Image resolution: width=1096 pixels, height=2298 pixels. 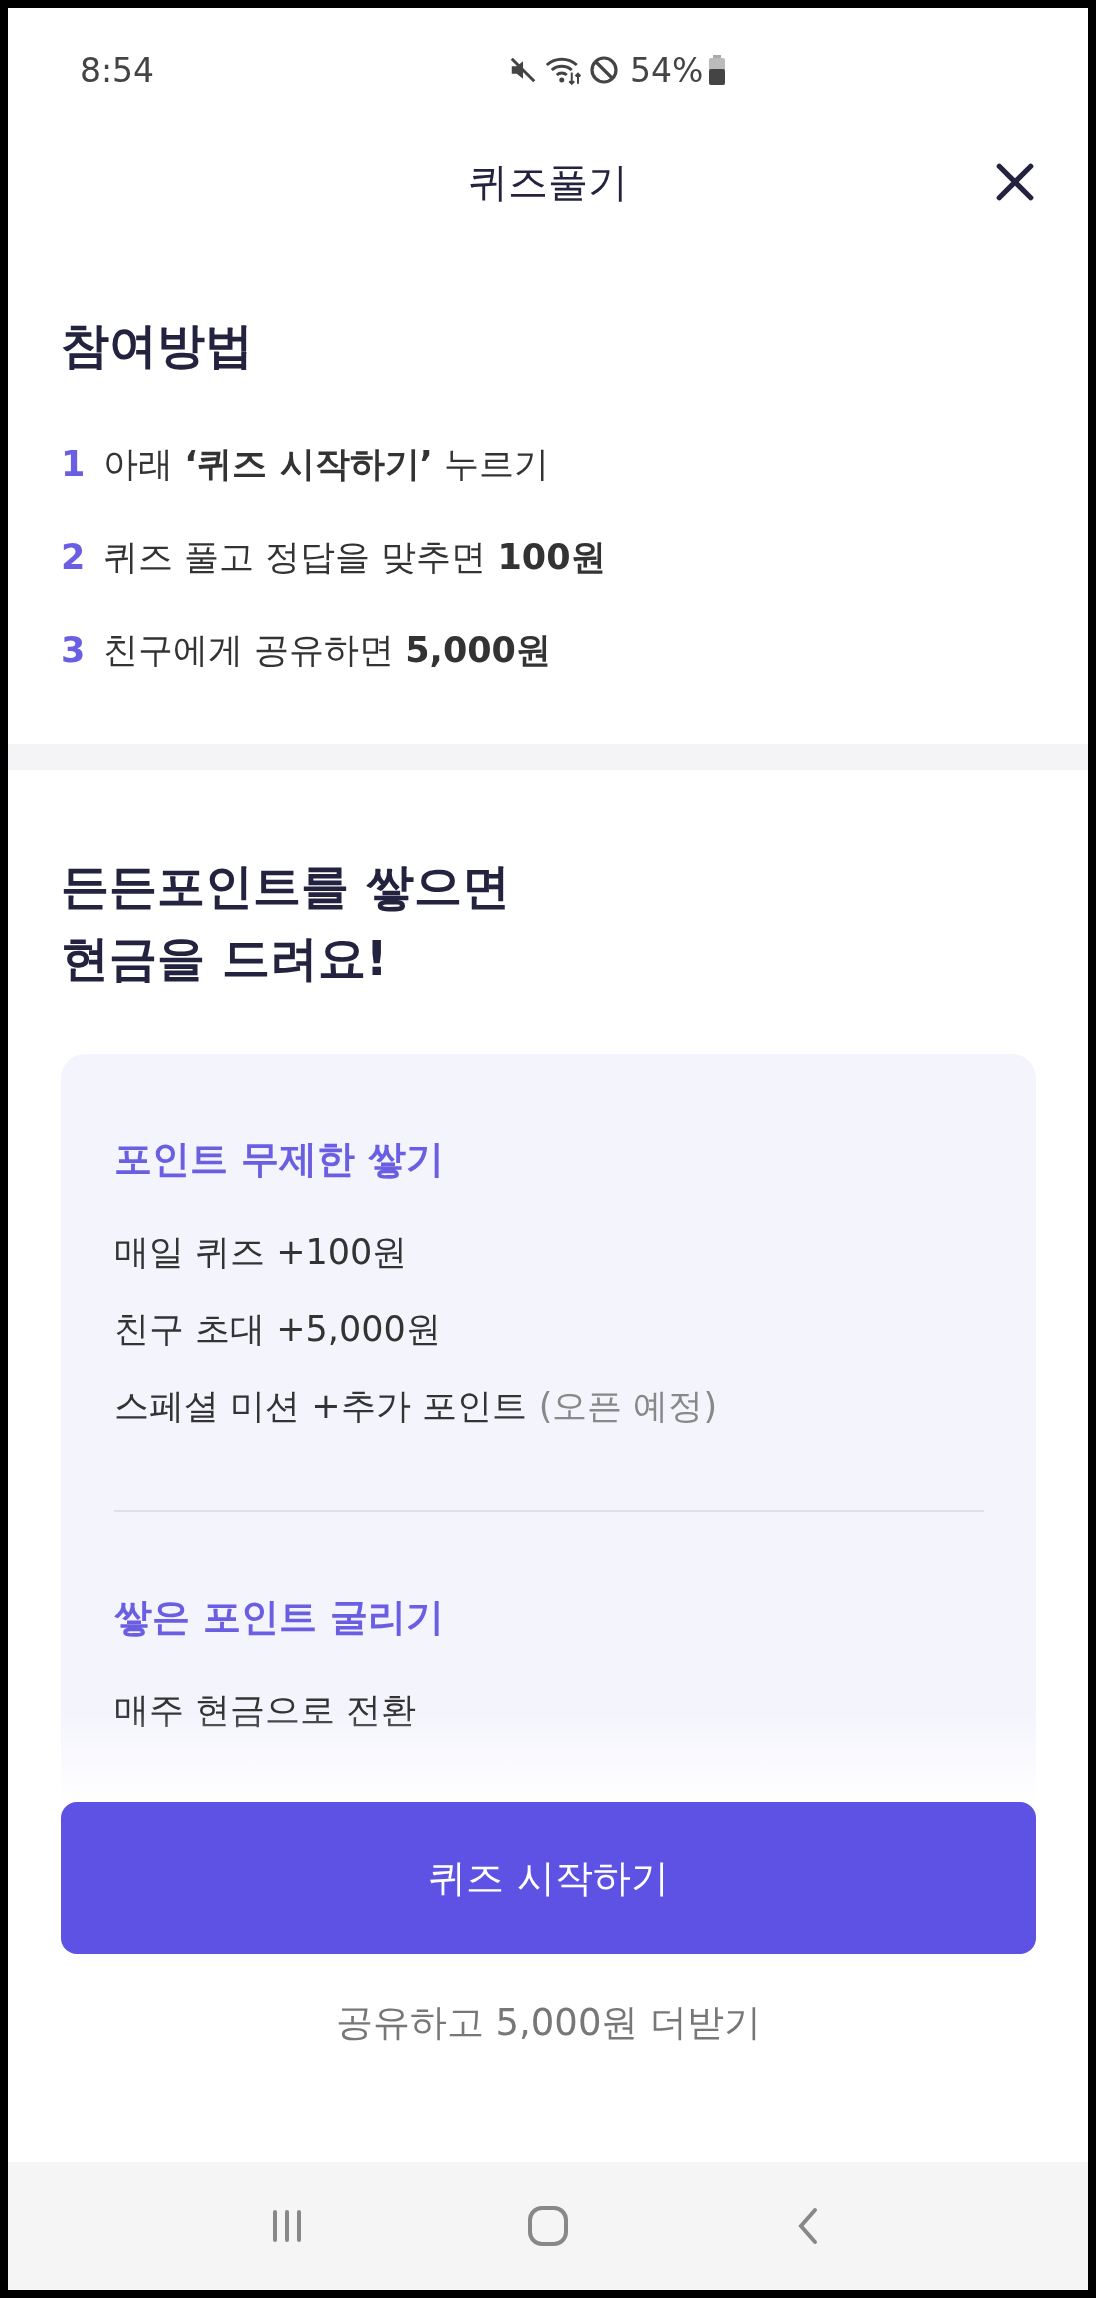 What do you see at coordinates (117, 70) in the screenshot?
I see `status-time: 8:54` at bounding box center [117, 70].